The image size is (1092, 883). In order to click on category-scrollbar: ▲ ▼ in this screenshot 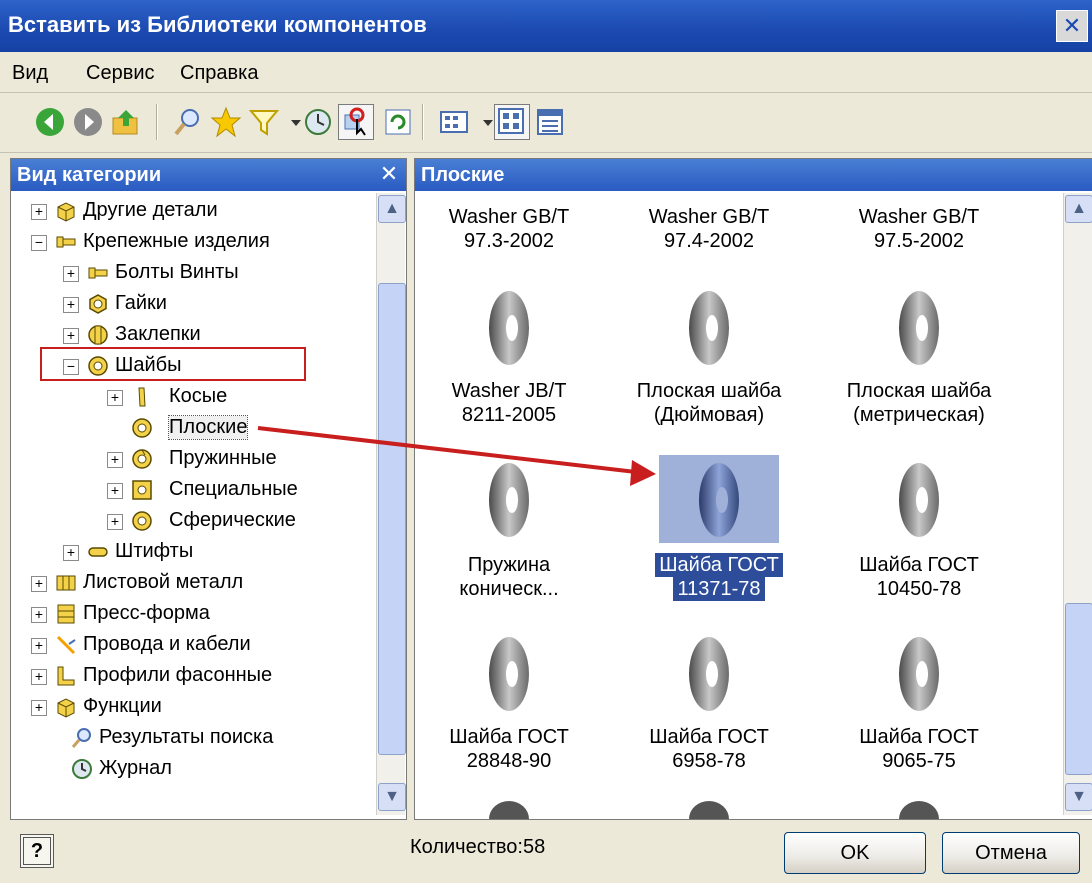, I will do `click(391, 504)`.